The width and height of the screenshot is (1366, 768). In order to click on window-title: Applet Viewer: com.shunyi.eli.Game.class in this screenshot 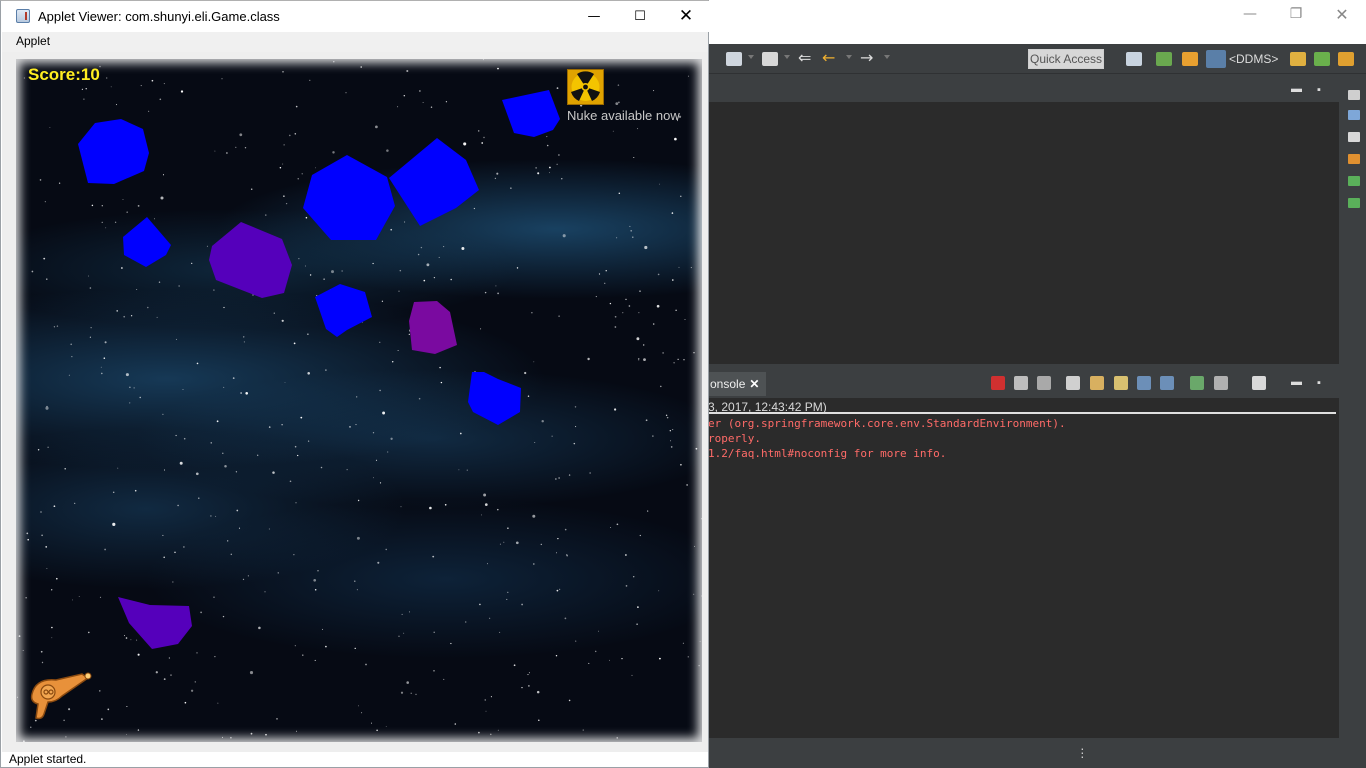, I will do `click(159, 16)`.